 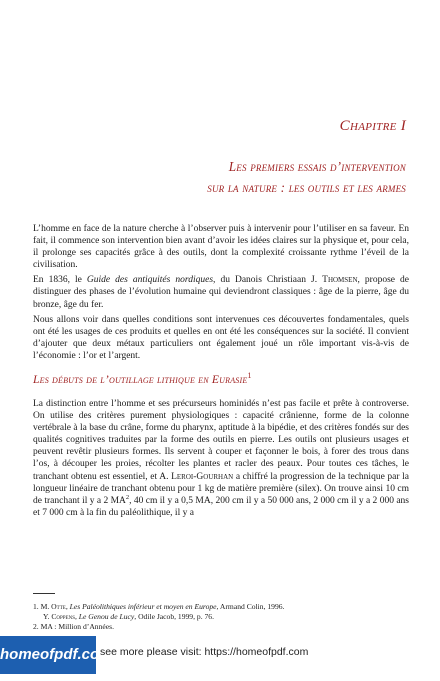 What do you see at coordinates (56, 655) in the screenshot?
I see `site-logo: homeofpdf.com` at bounding box center [56, 655].